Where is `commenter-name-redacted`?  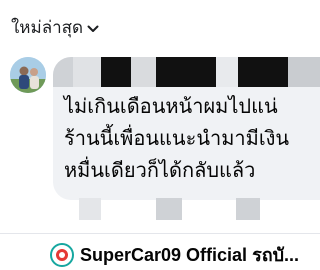
commenter-name-redacted is located at coordinates (186, 72).